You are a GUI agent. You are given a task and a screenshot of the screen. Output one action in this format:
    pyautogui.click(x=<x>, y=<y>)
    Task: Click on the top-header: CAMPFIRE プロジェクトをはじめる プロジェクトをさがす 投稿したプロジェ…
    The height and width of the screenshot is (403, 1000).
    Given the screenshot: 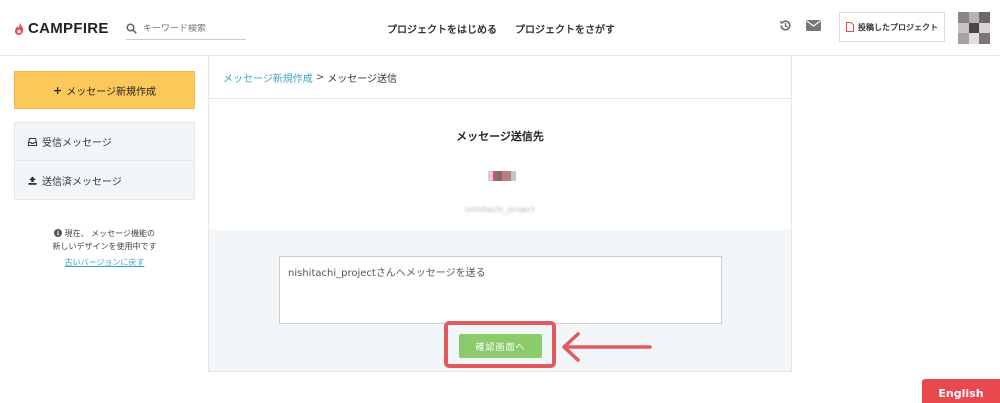 What is the action you would take?
    pyautogui.click(x=500, y=28)
    